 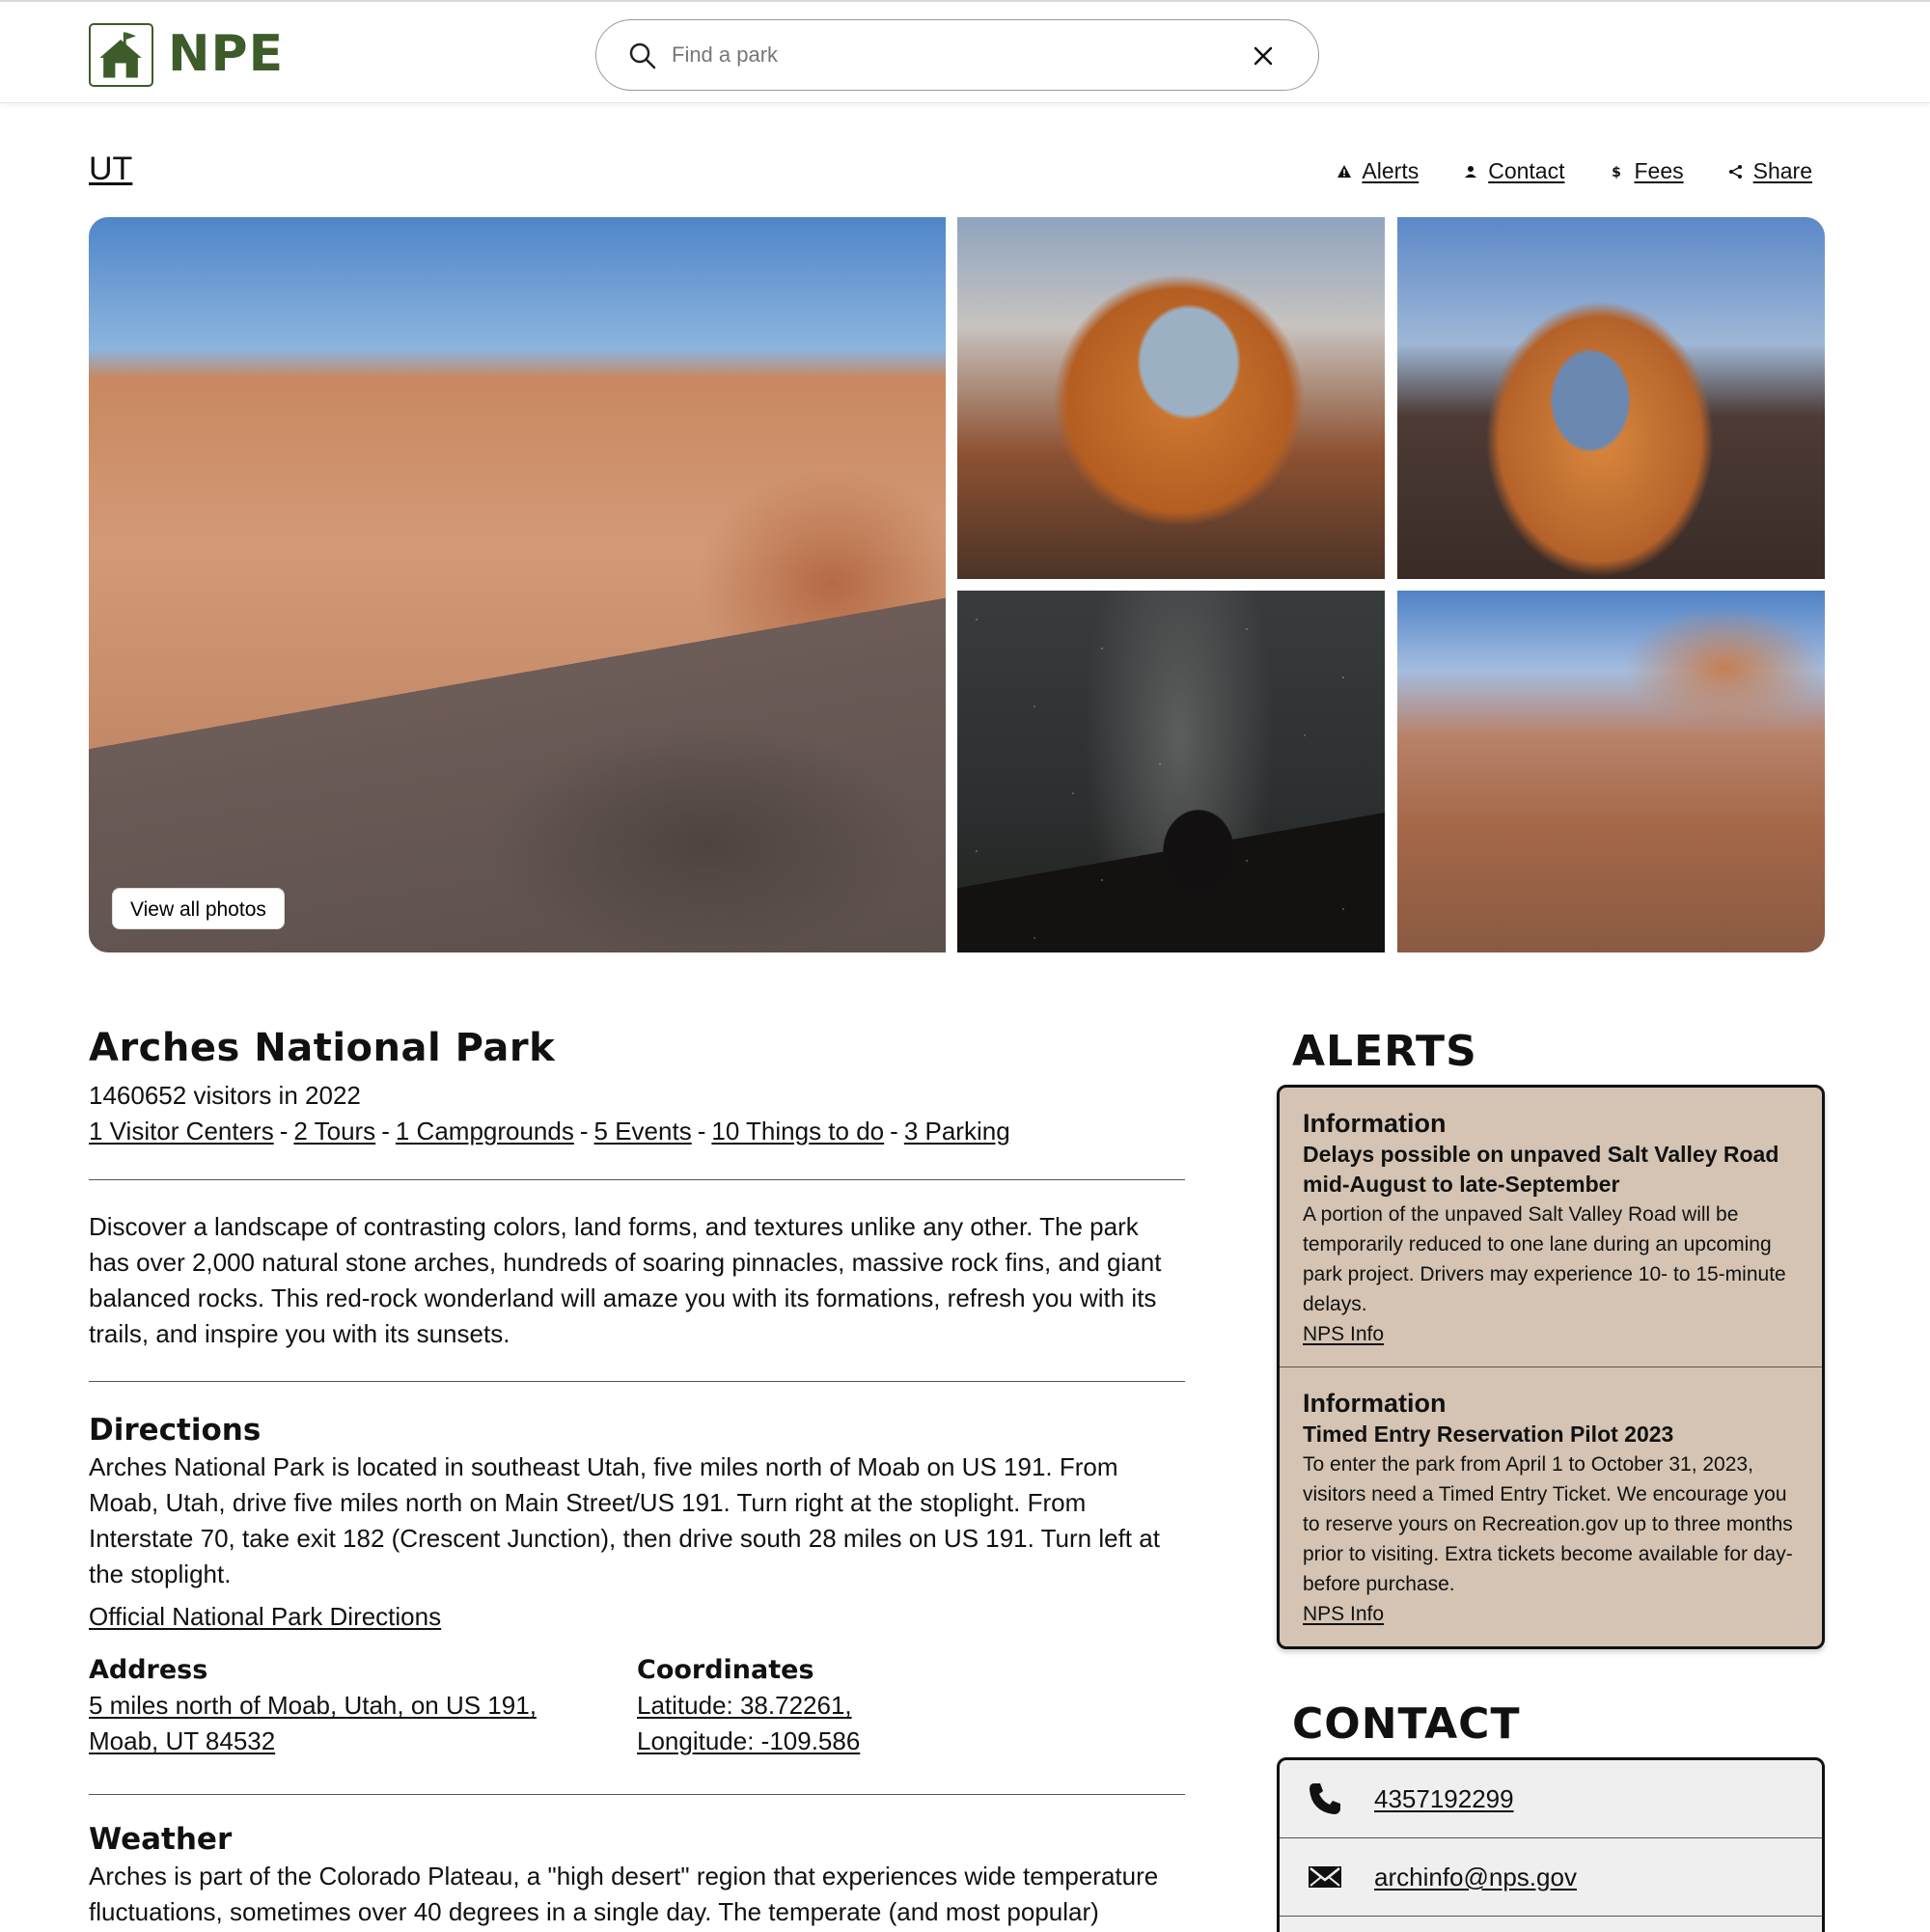 I want to click on email-icon, so click(x=1325, y=1877).